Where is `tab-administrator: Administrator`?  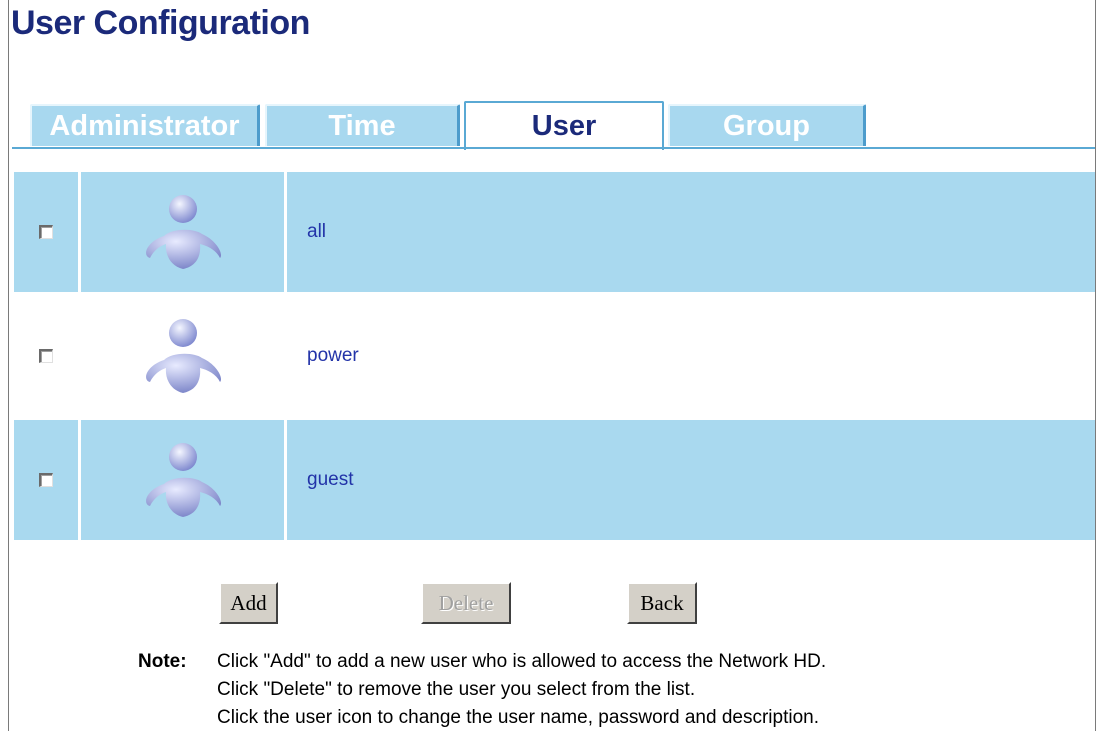 tab-administrator: Administrator is located at coordinates (145, 125).